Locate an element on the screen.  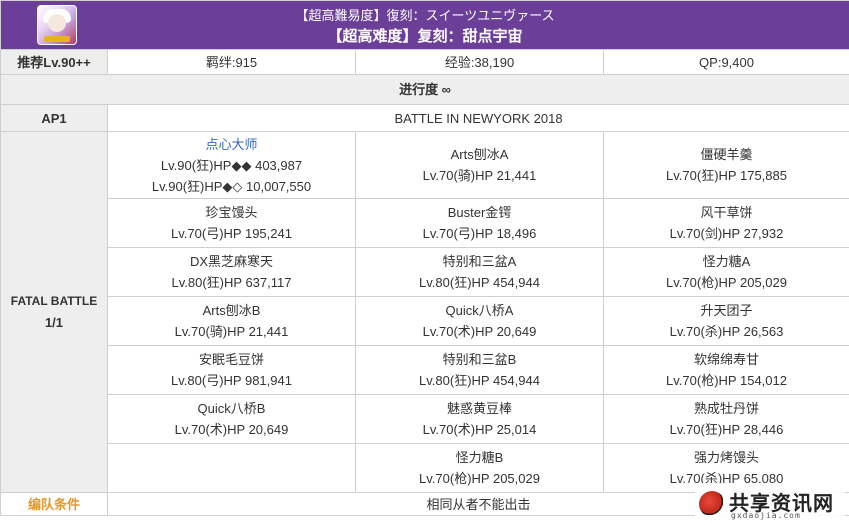
servant-avatar is located at coordinates (57, 25).